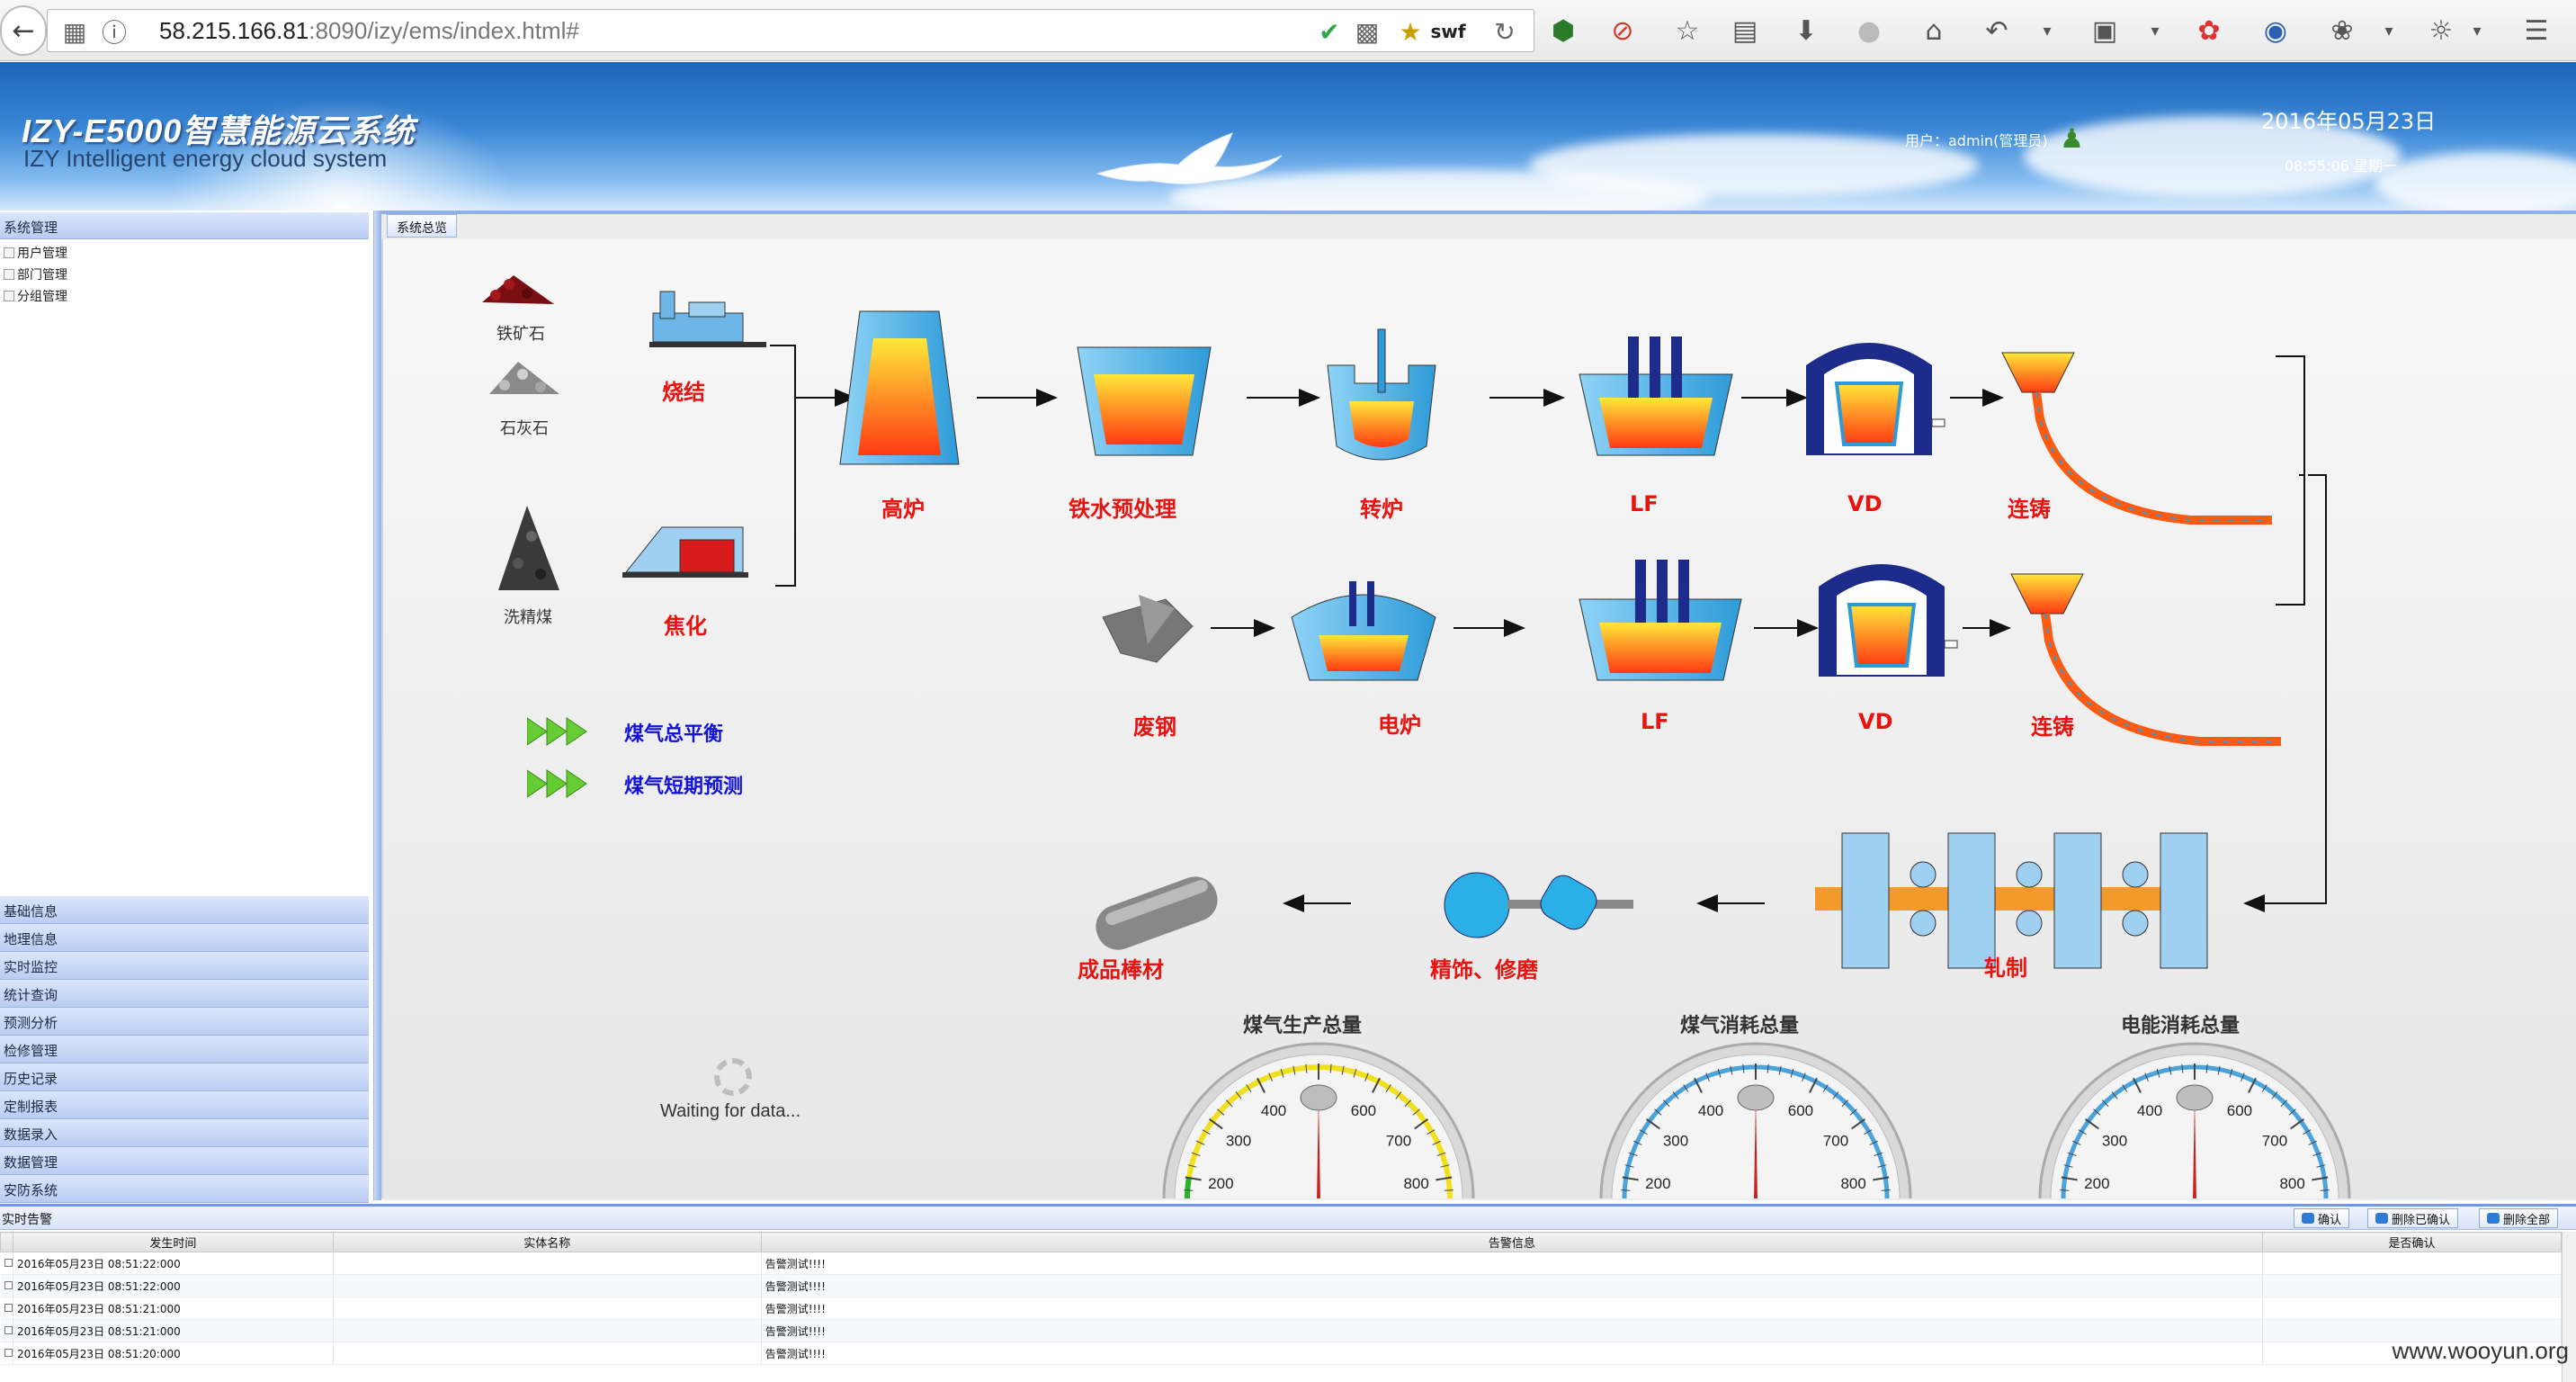  Describe the element at coordinates (1318, 1120) in the screenshot. I see `gauge-gas-production: 1002003004005006007008009001,000` at that location.